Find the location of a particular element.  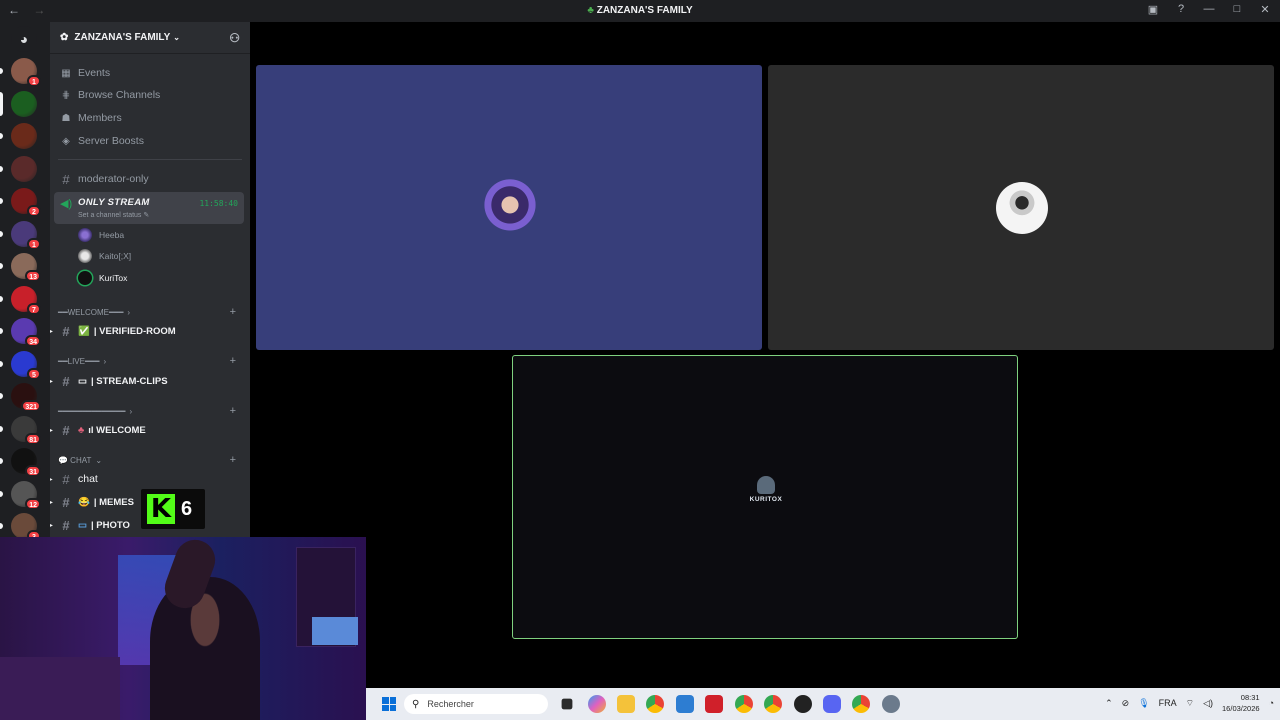

voice-user: Kaito[;X] is located at coordinates (104, 256).